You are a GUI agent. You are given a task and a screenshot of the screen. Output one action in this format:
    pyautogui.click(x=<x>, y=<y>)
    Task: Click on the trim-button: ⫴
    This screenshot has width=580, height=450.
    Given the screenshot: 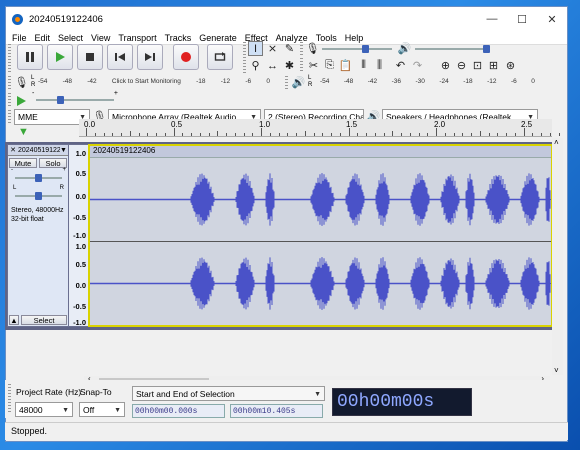 What is the action you would take?
    pyautogui.click(x=363, y=65)
    